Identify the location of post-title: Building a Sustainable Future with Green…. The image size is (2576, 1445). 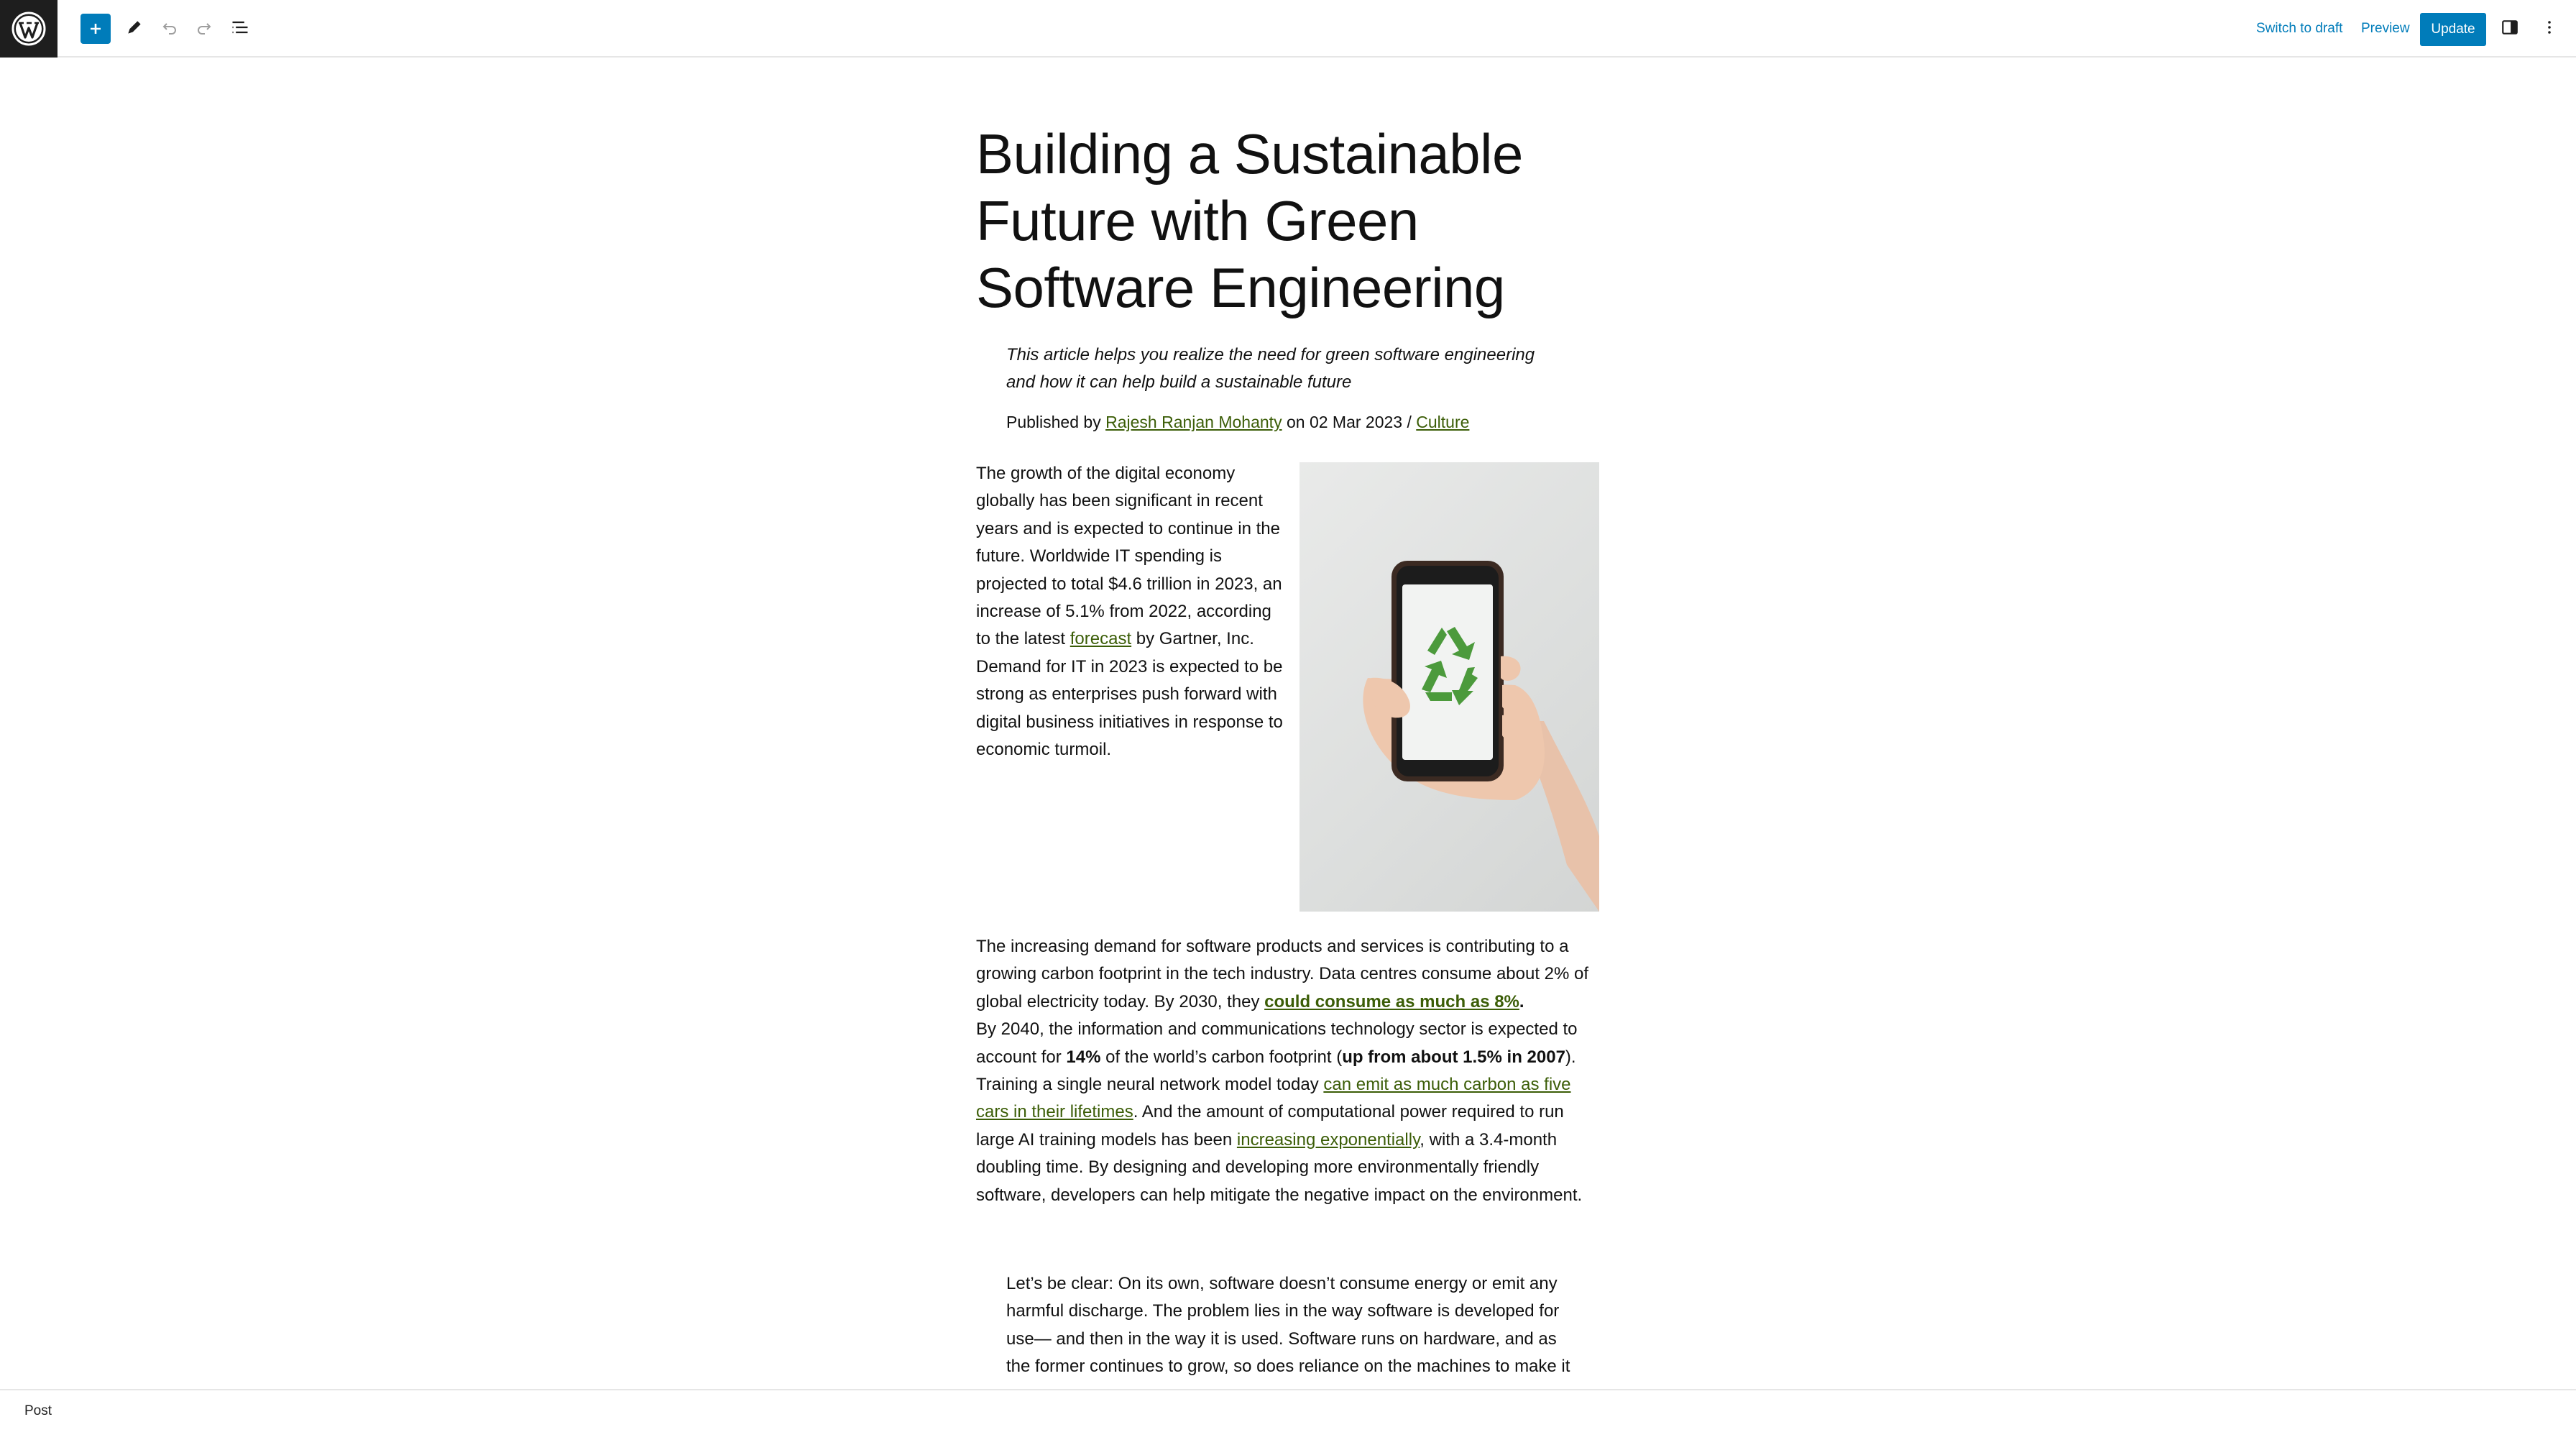
(1270, 221).